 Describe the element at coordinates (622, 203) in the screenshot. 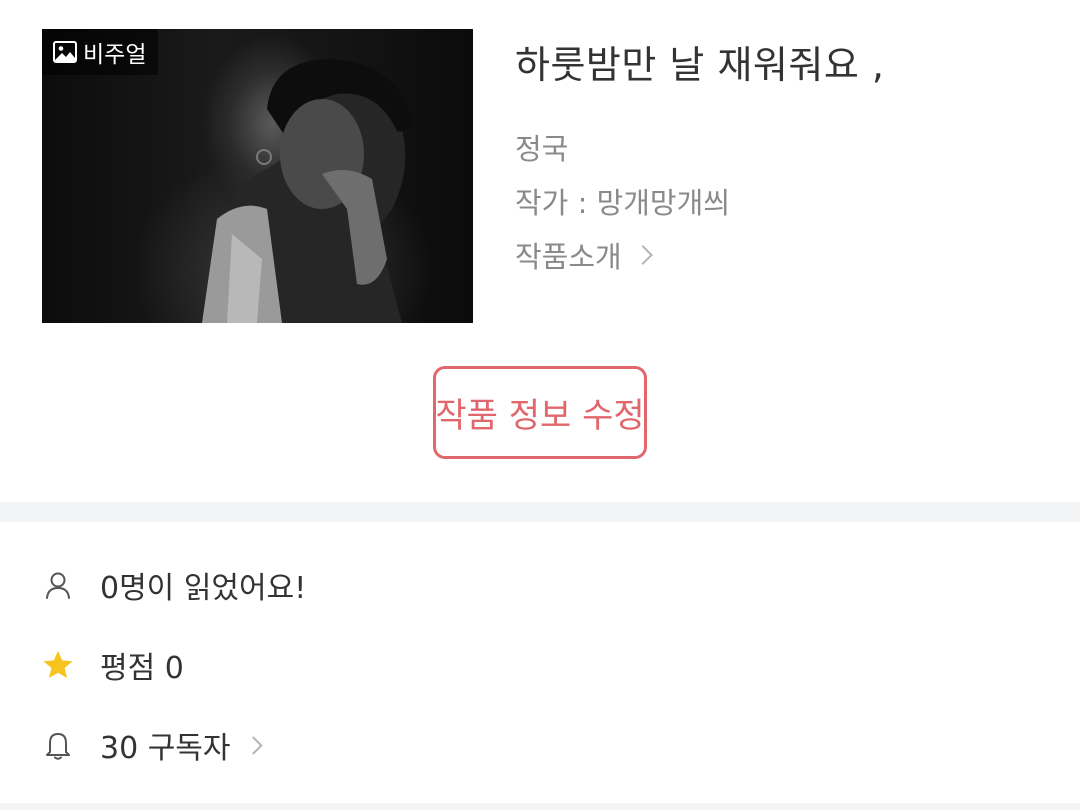

I see `work-author: 작가 : 망개망개씌` at that location.